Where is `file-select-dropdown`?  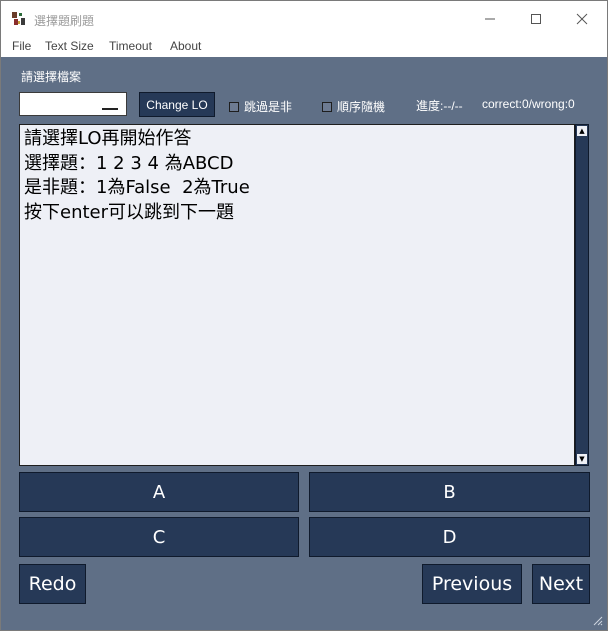 file-select-dropdown is located at coordinates (73, 104).